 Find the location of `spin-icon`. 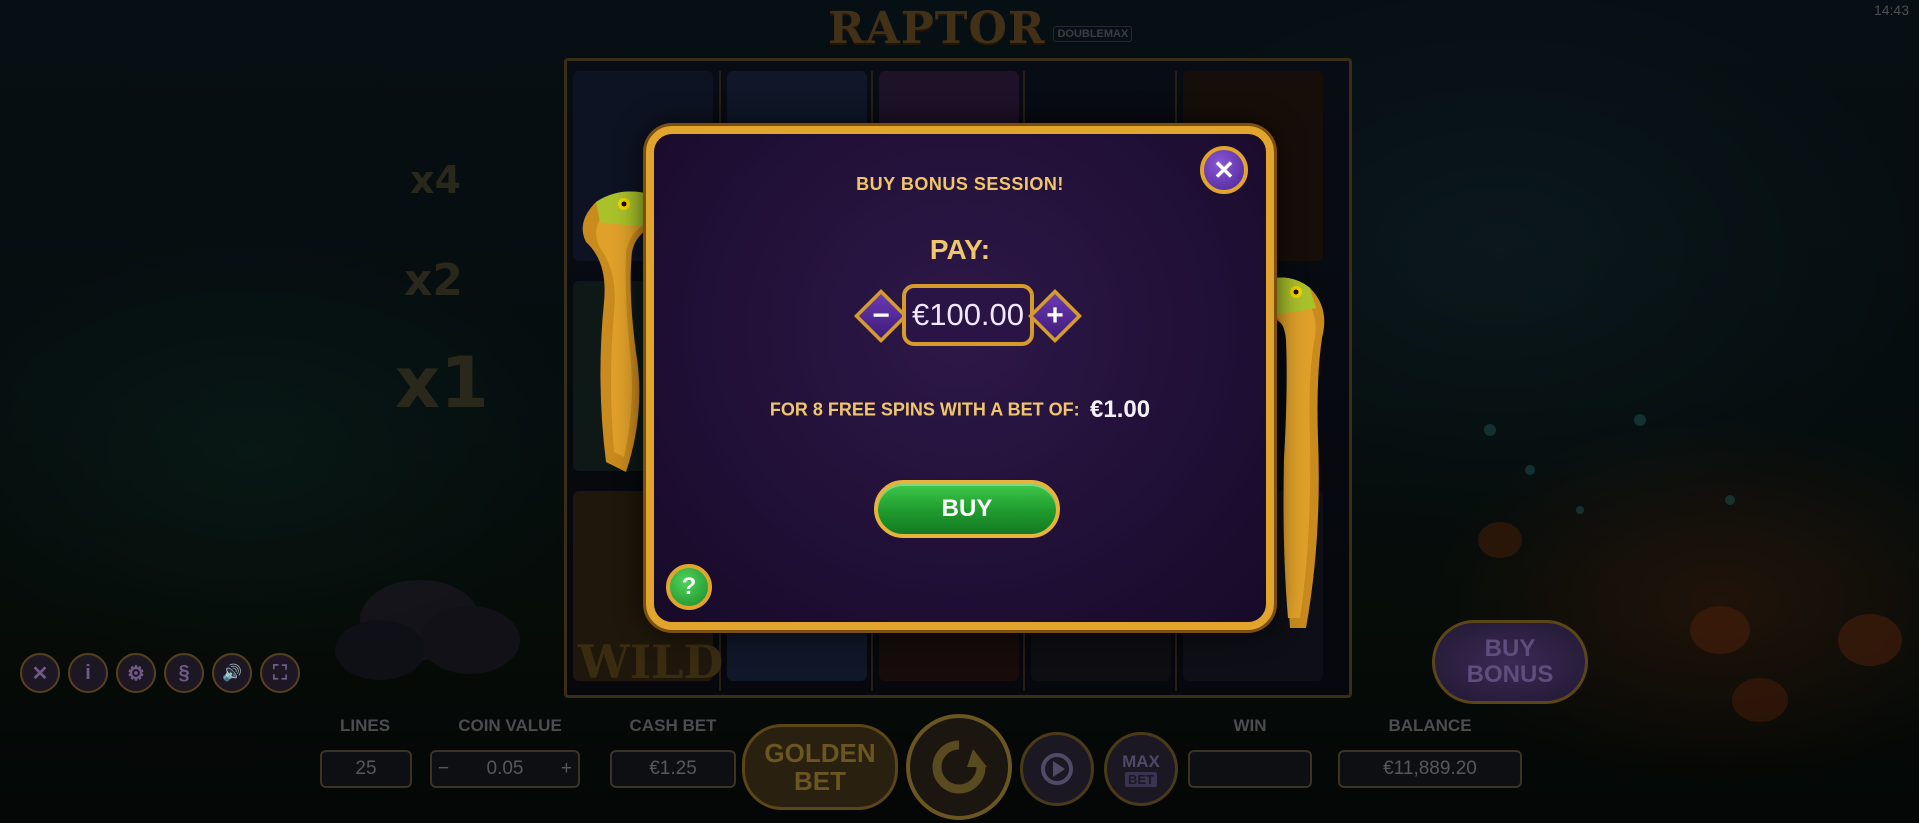

spin-icon is located at coordinates (959, 767).